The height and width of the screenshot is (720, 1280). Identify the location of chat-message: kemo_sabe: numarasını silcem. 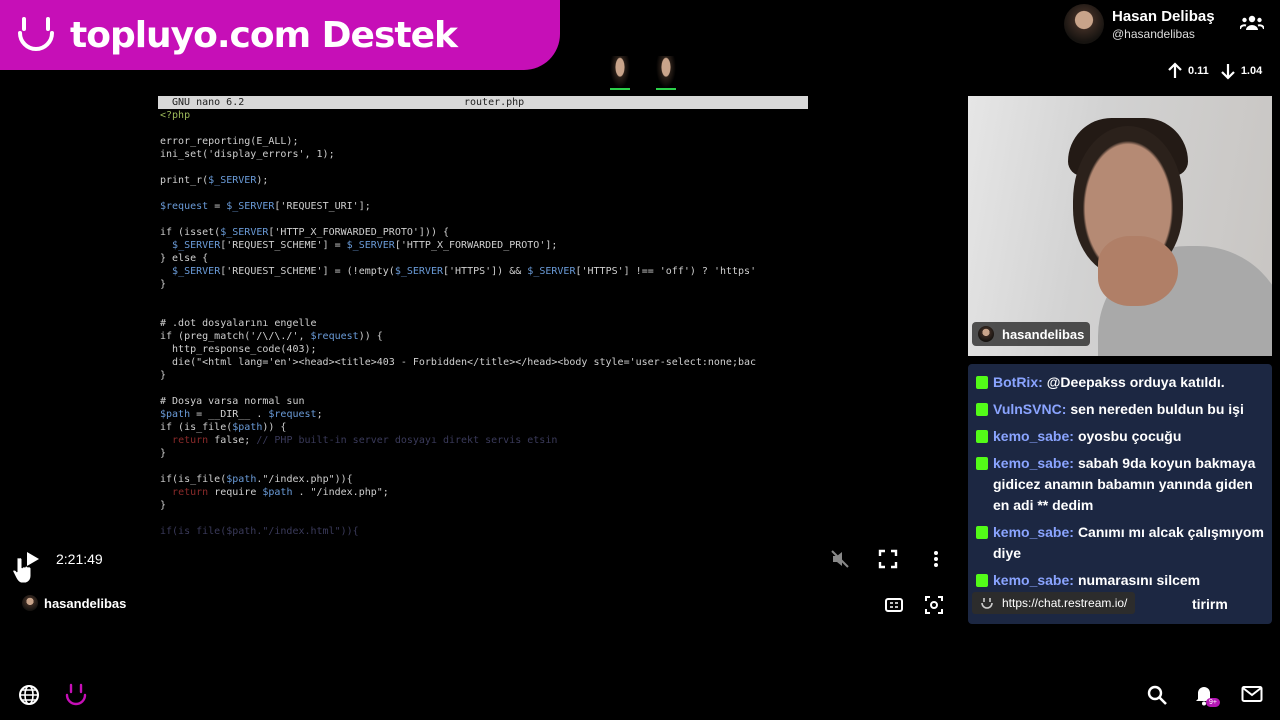
(1120, 581).